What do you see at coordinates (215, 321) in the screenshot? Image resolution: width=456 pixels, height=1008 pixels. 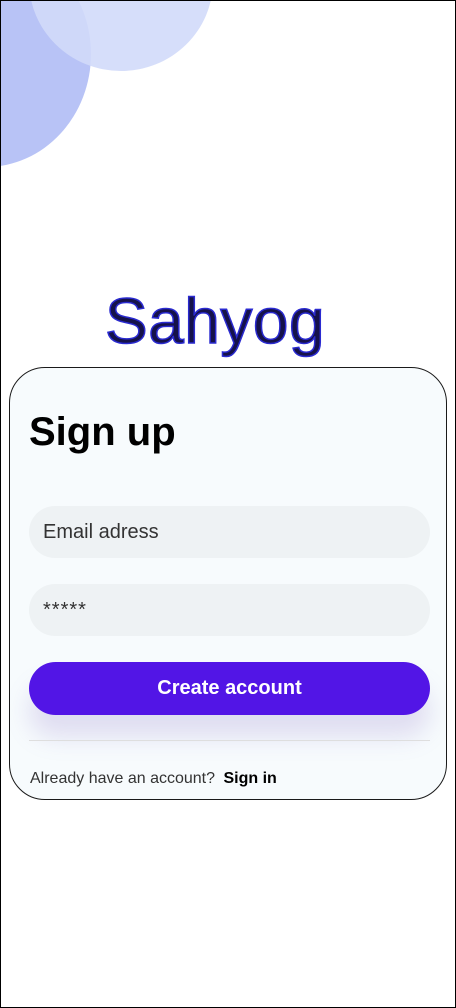 I see `app-logo-text: Sahyog` at bounding box center [215, 321].